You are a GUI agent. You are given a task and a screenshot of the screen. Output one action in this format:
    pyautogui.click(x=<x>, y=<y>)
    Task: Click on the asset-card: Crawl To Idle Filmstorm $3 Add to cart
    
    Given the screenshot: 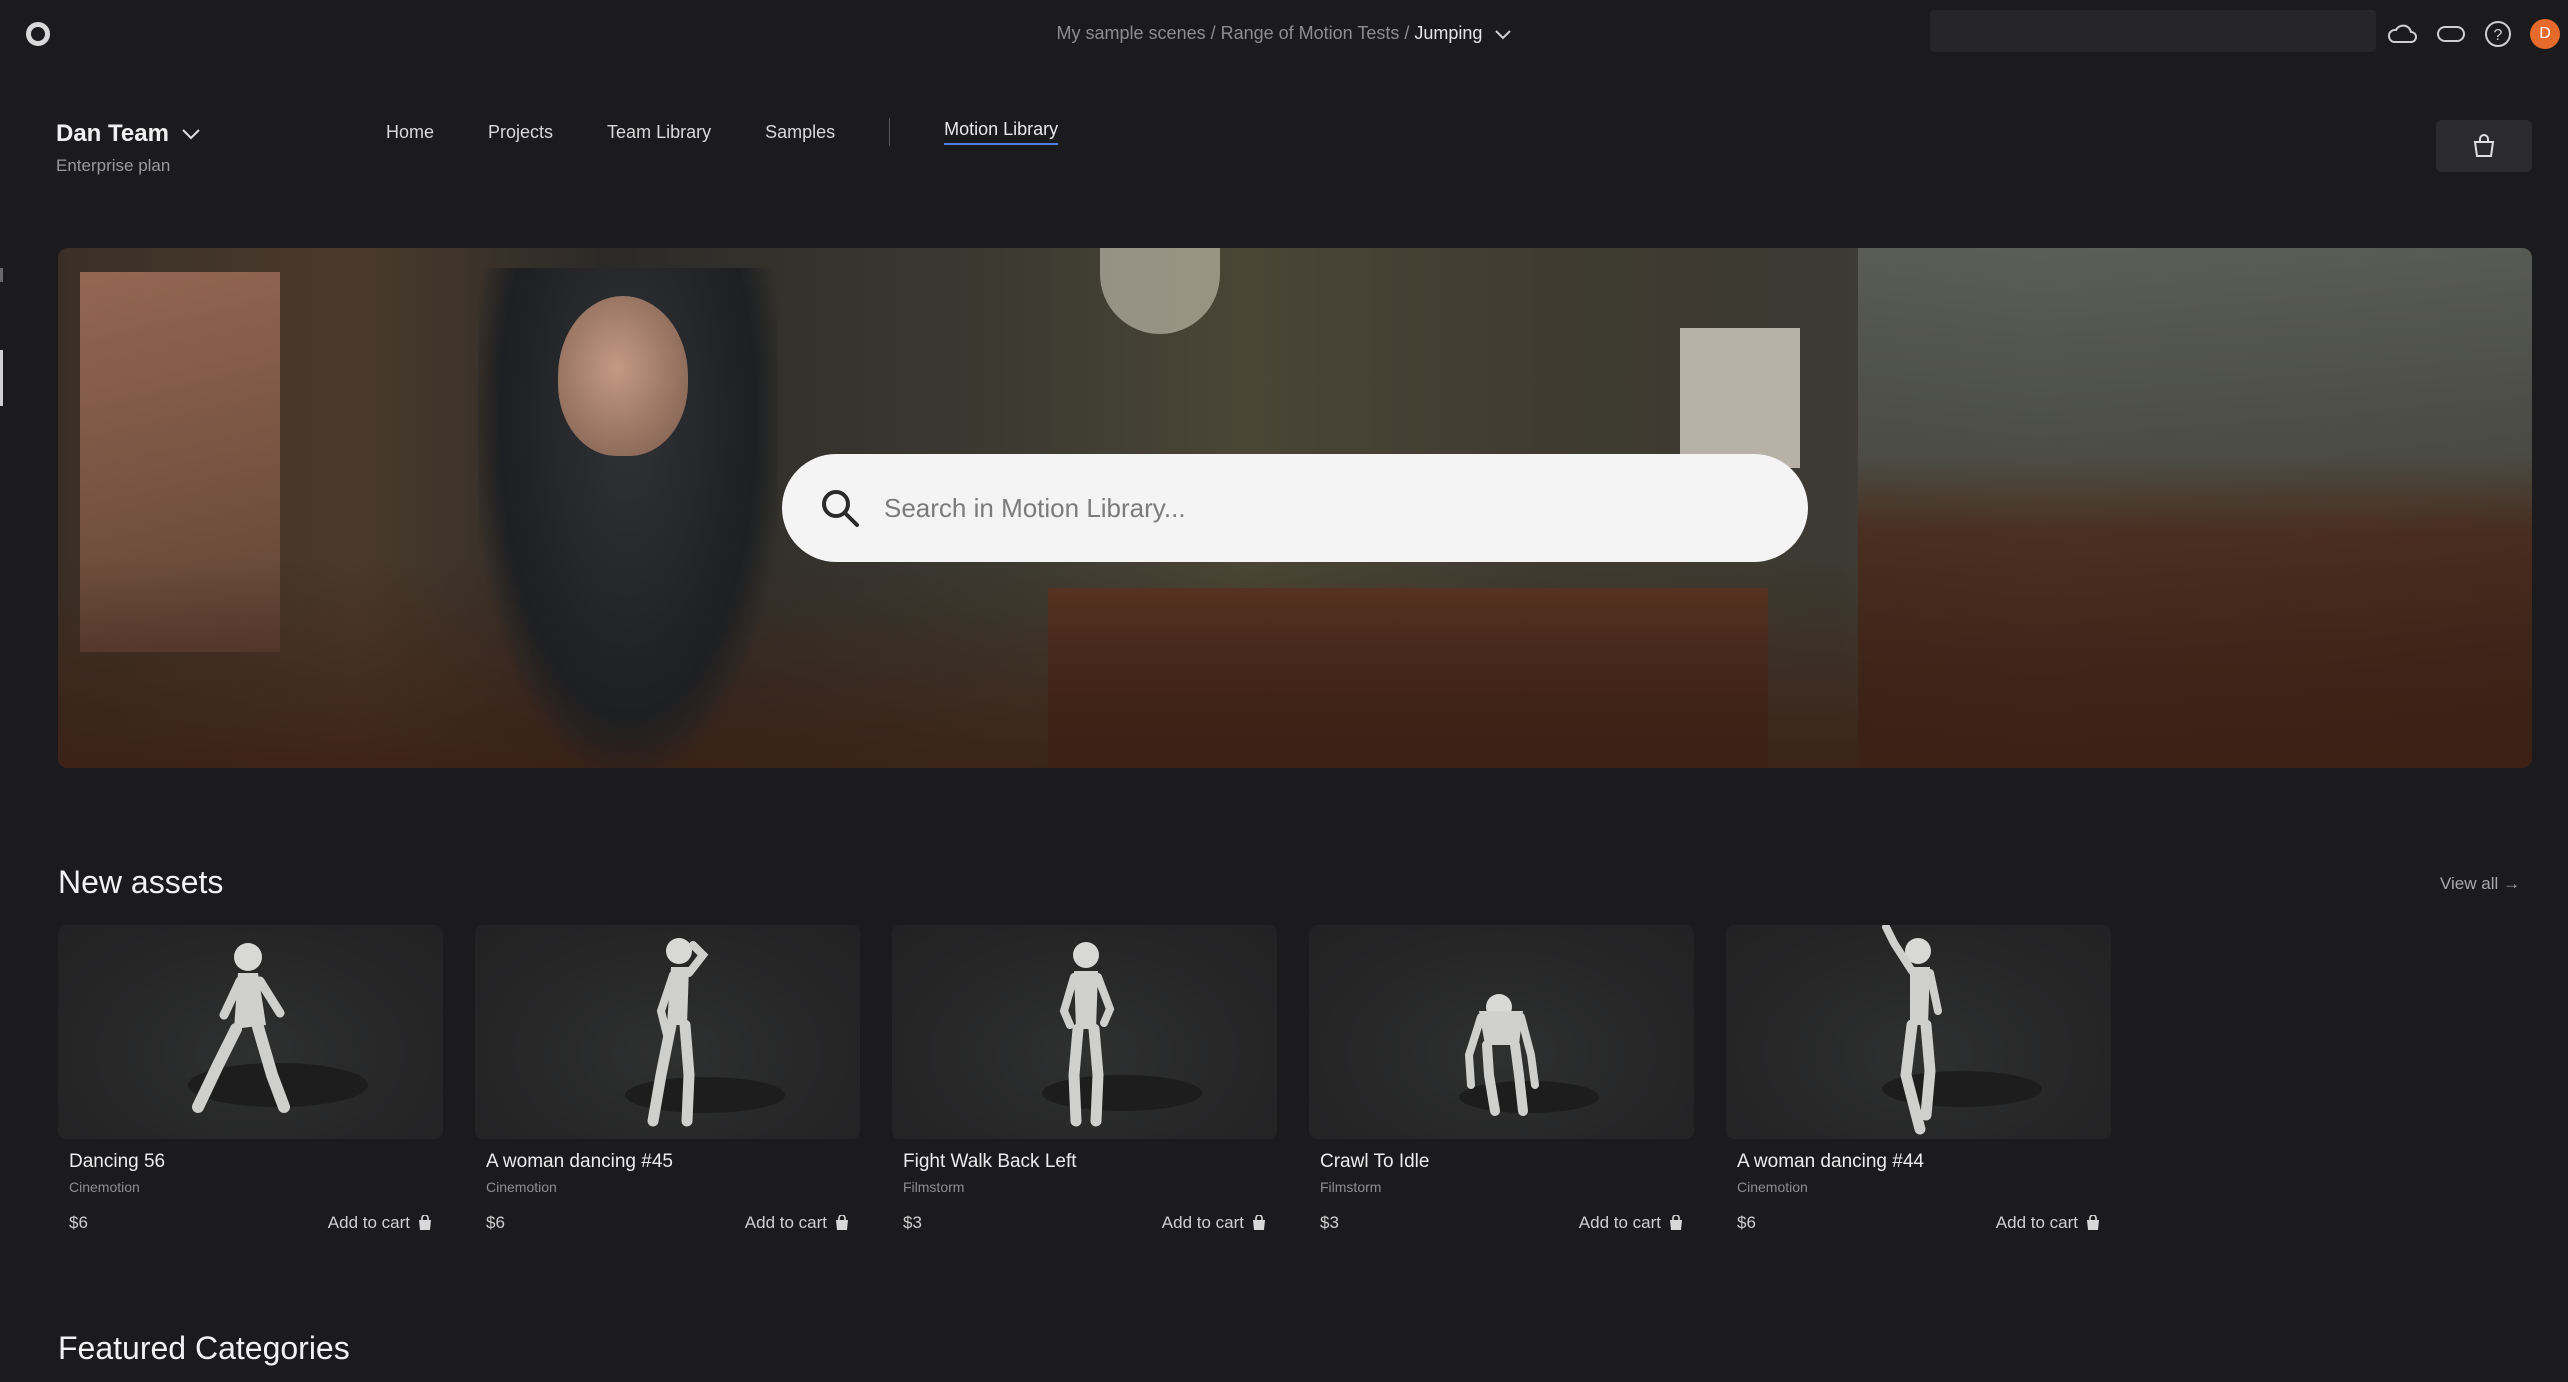 What is the action you would take?
    pyautogui.click(x=1501, y=1079)
    